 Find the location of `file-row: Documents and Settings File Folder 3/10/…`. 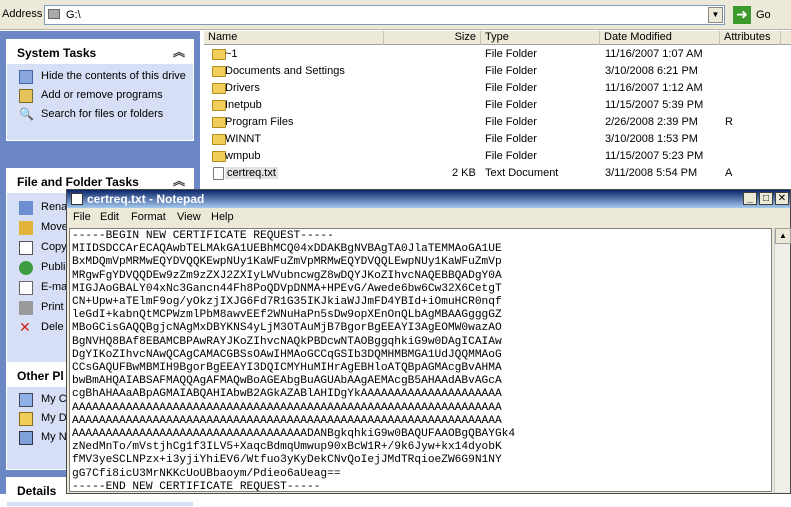

file-row: Documents and Settings File Folder 3/10/… is located at coordinates (497, 71).